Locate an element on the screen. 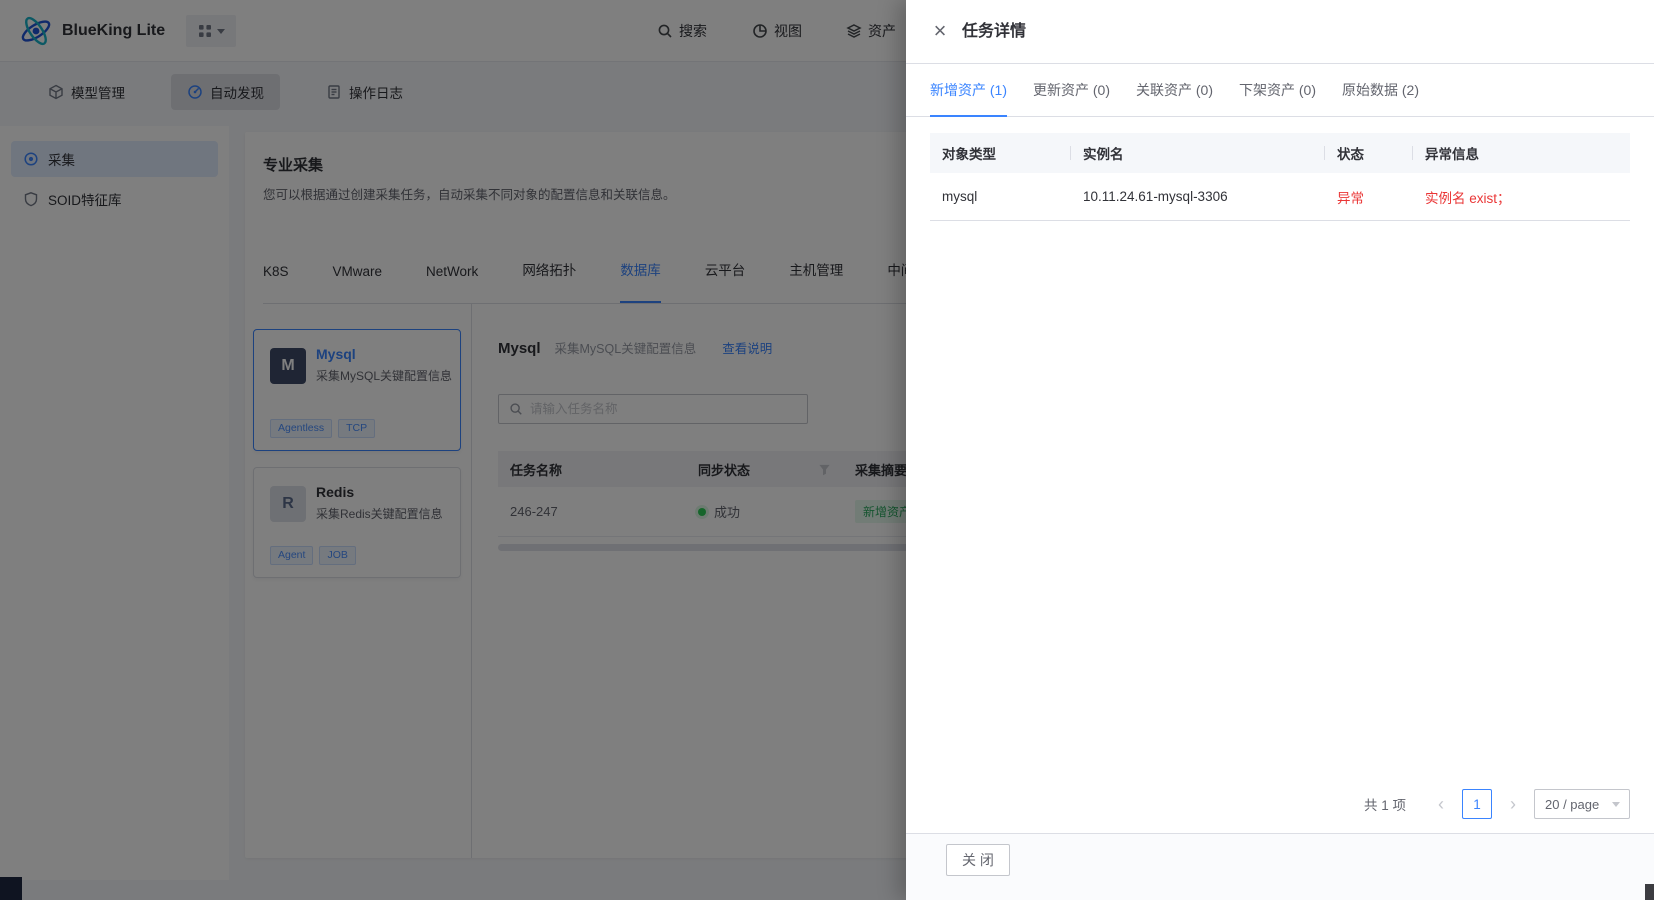 Image resolution: width=1654 pixels, height=900 pixels. drawer-footer: 关 闭 is located at coordinates (1280, 866).